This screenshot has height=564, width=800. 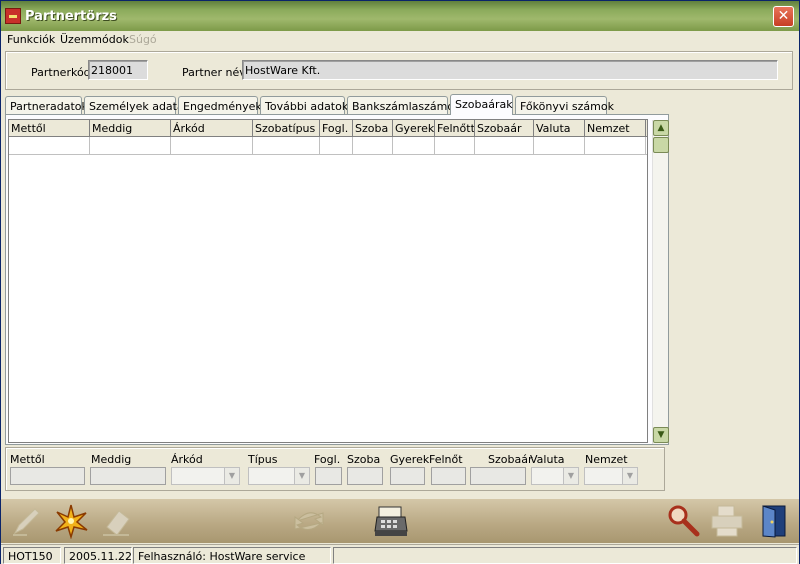 What do you see at coordinates (364, 459) in the screenshot?
I see `edit-label-szoba: Szoba` at bounding box center [364, 459].